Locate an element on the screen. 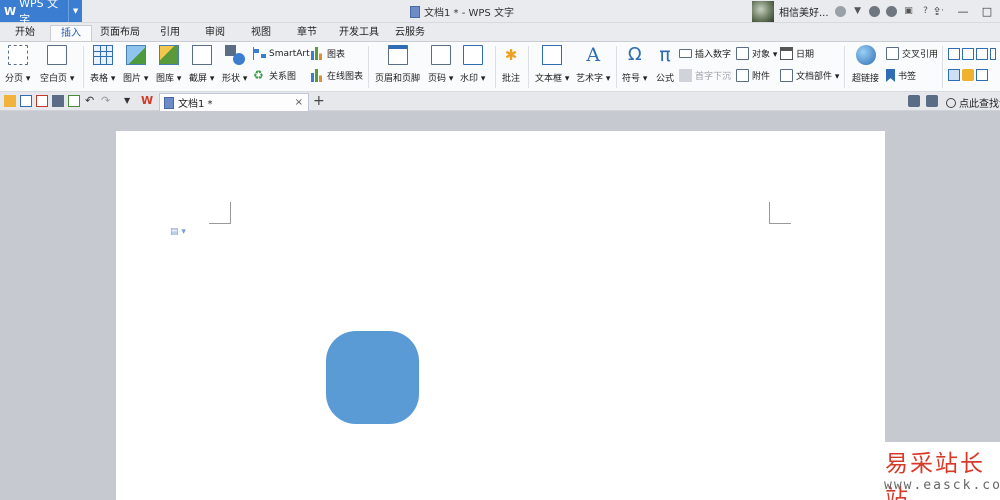  doc-parts-button: 文档部件 ▾ is located at coordinates (809, 75).